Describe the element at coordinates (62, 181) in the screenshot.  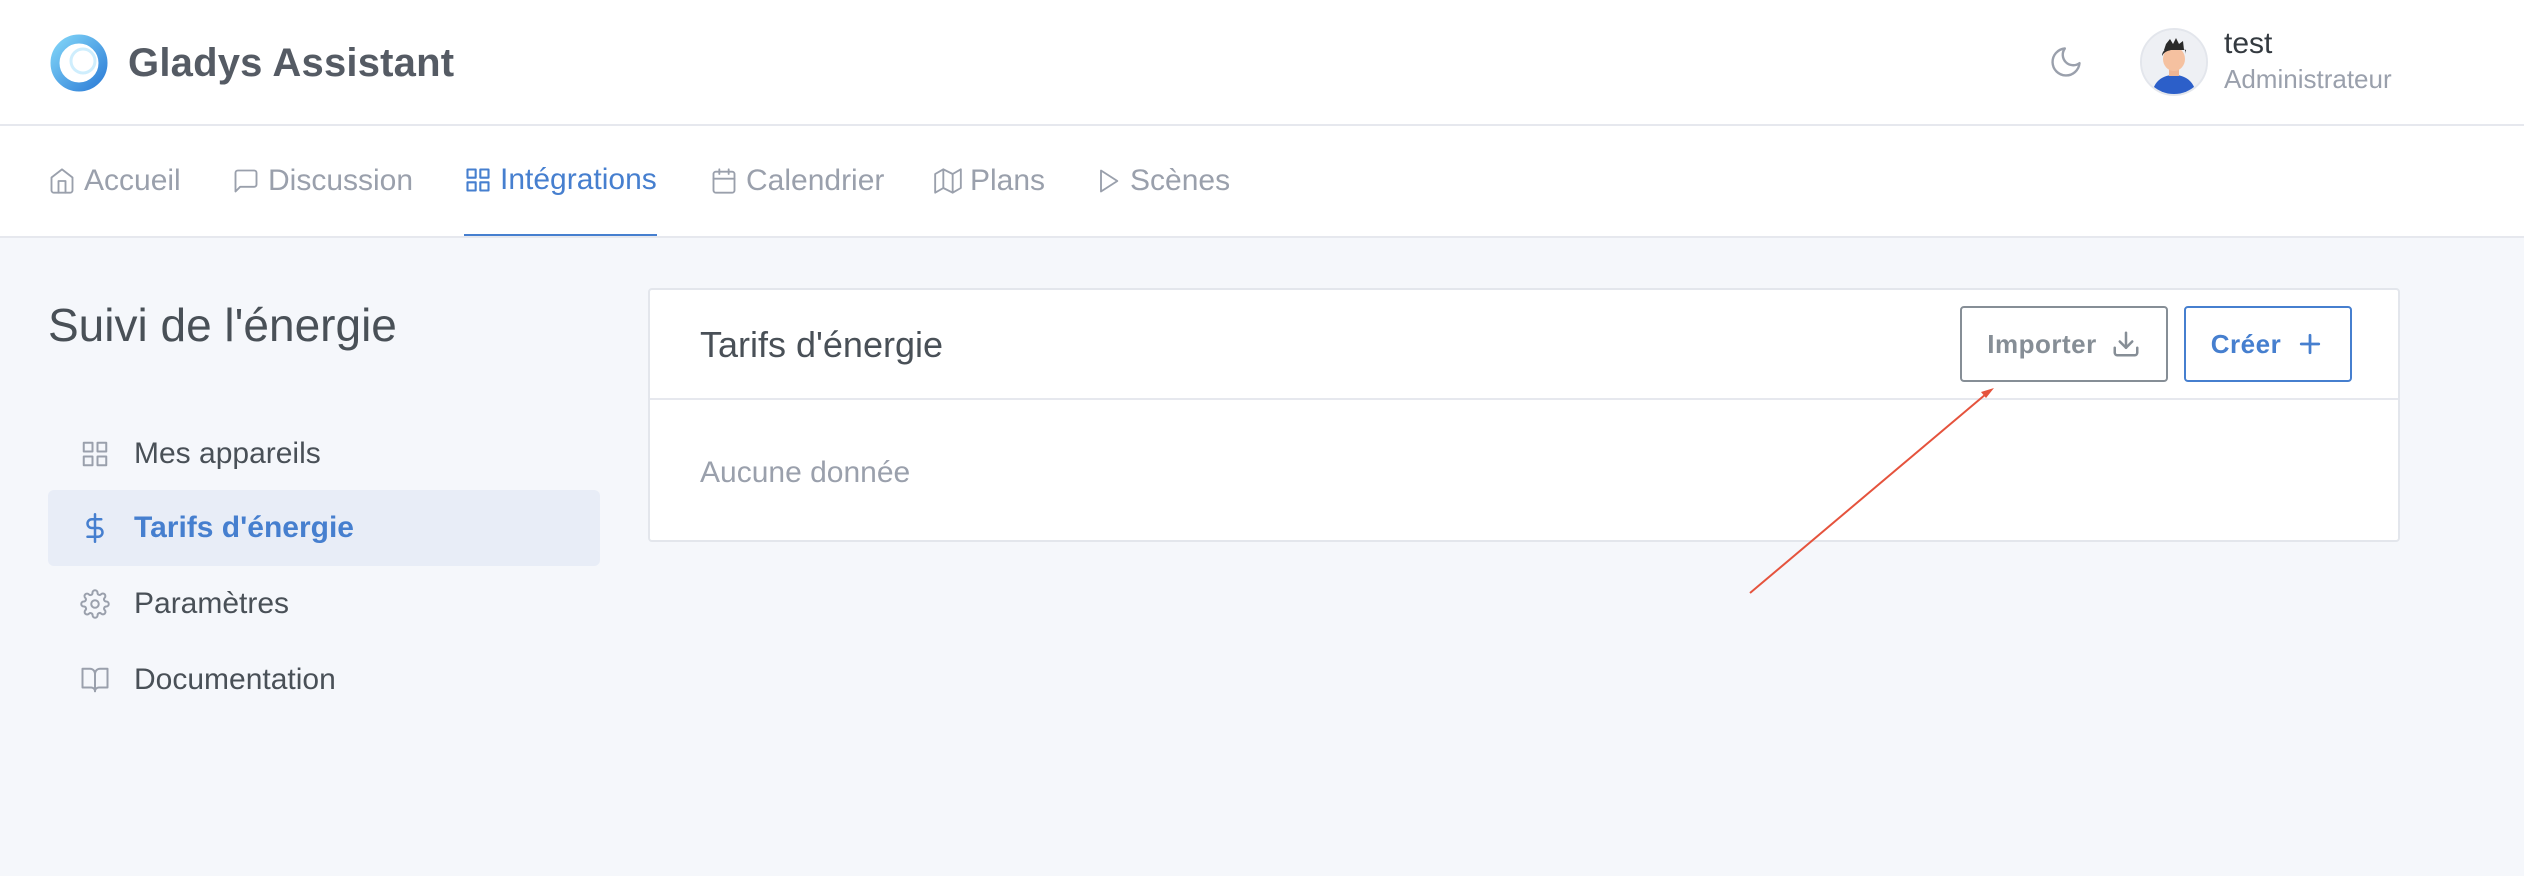
I see `home-icon` at that location.